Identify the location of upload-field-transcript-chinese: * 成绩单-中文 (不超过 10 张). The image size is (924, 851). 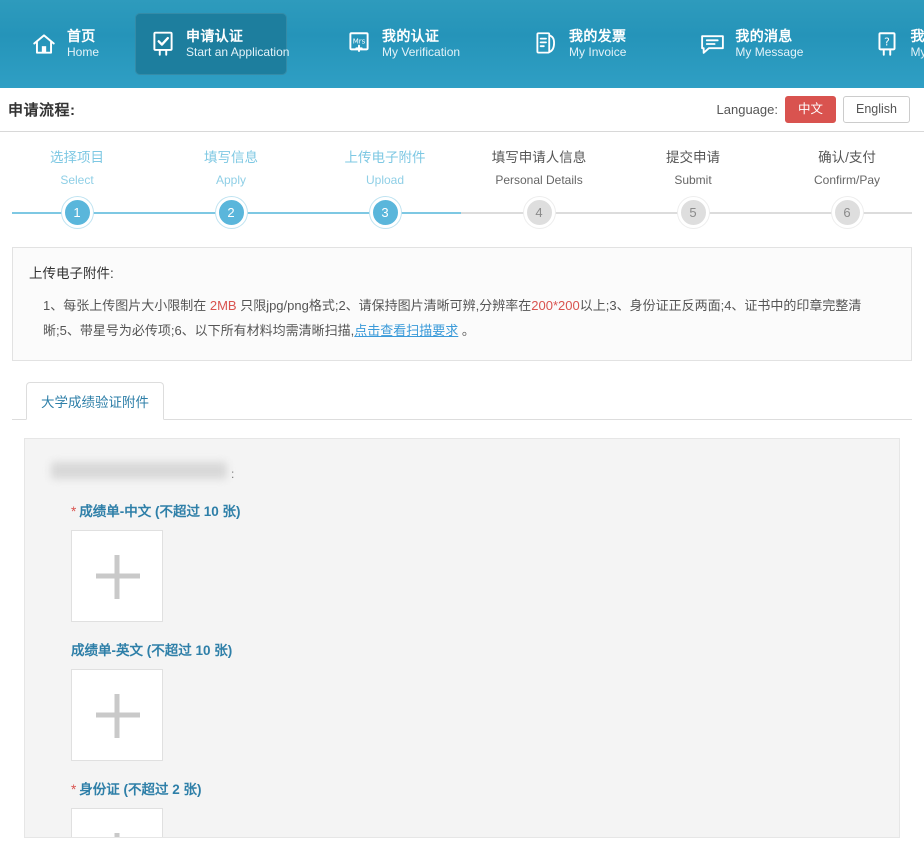
(462, 561).